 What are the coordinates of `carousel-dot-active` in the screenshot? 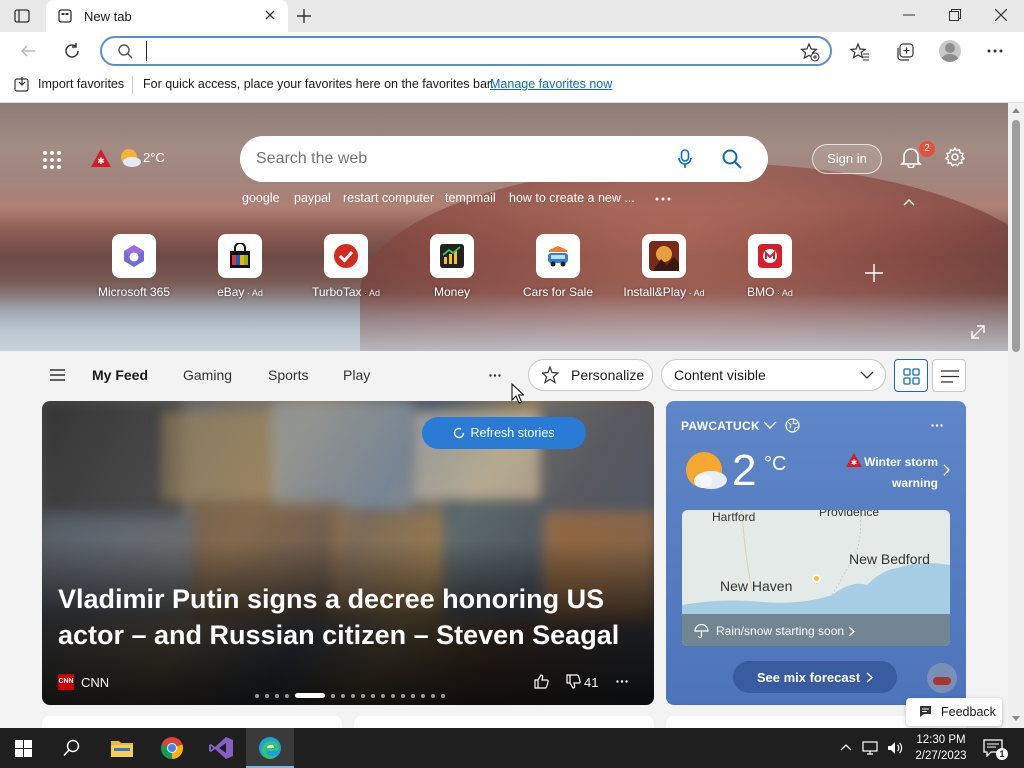 It's located at (310, 695).